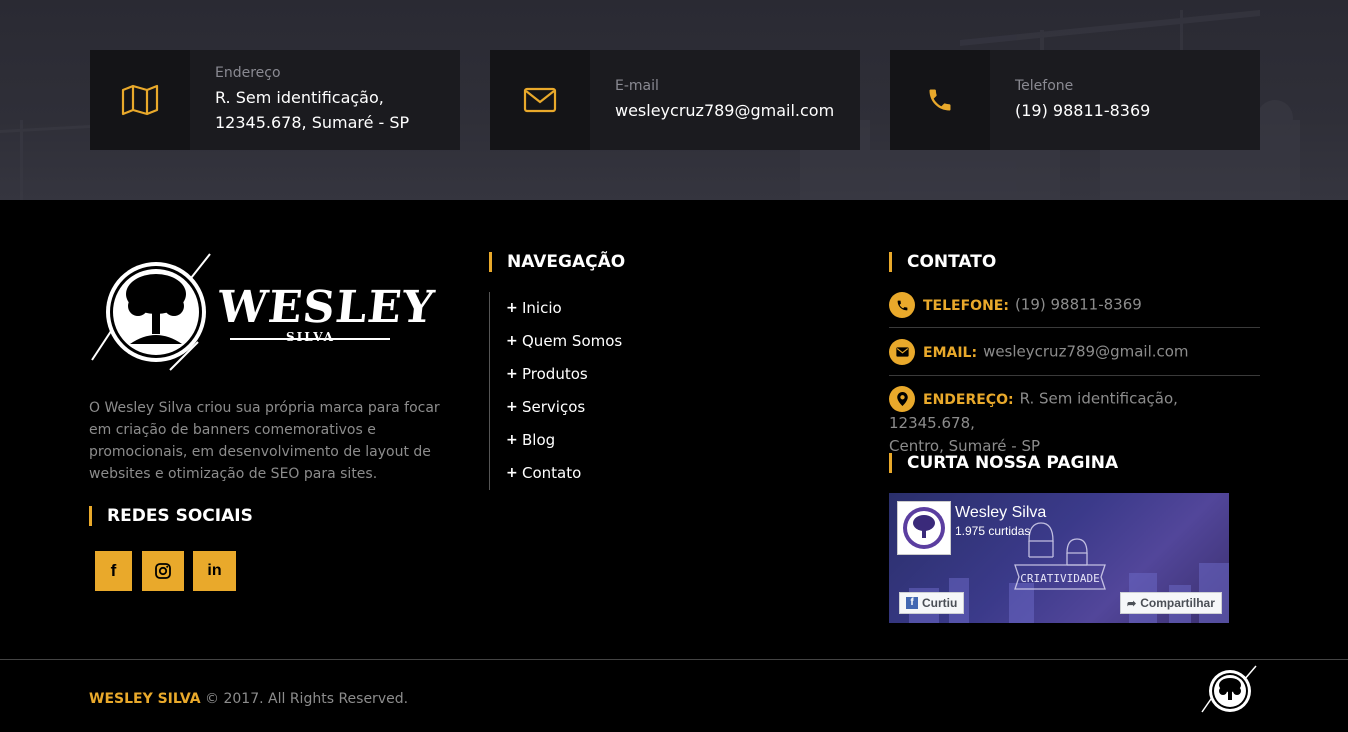  Describe the element at coordinates (1059, 578) in the screenshot. I see `cover-art-text: CRIATIVIDADE` at that location.